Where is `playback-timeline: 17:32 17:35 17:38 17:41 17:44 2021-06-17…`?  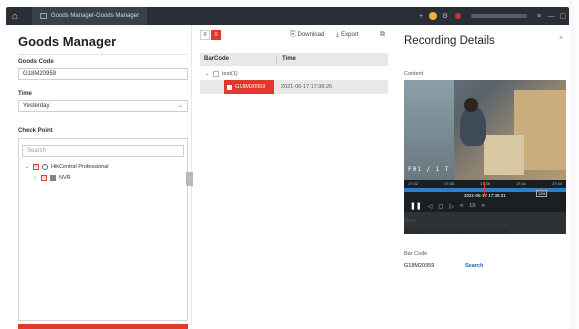 playback-timeline: 17:32 17:35 17:38 17:41 17:44 2021-06-17… is located at coordinates (485, 190).